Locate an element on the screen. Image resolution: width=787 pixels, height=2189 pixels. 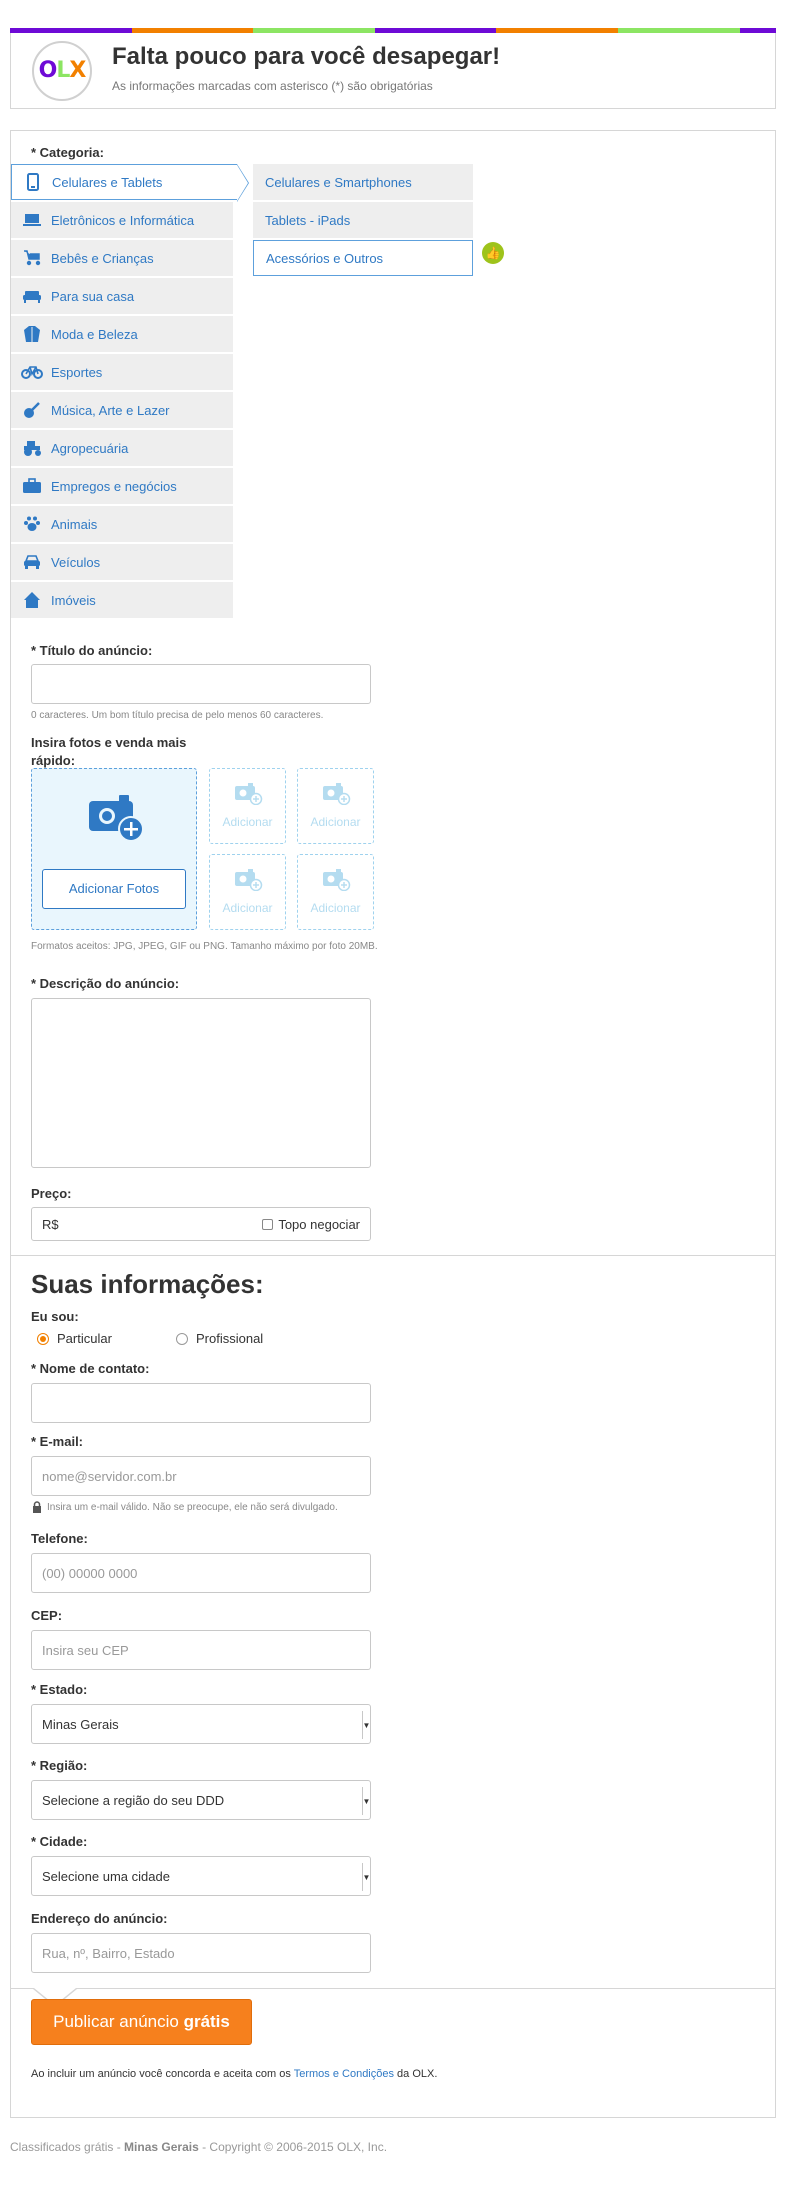
terms-link: Termos e Condições is located at coordinates (344, 2074).